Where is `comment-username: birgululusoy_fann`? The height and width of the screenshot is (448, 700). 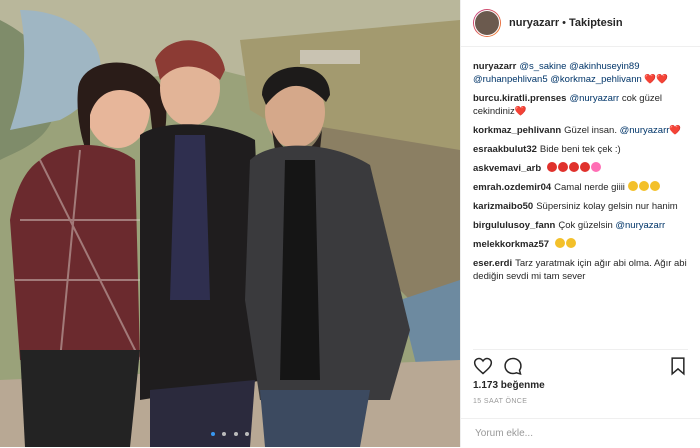
comment-username: birgululusoy_fann is located at coordinates (514, 225).